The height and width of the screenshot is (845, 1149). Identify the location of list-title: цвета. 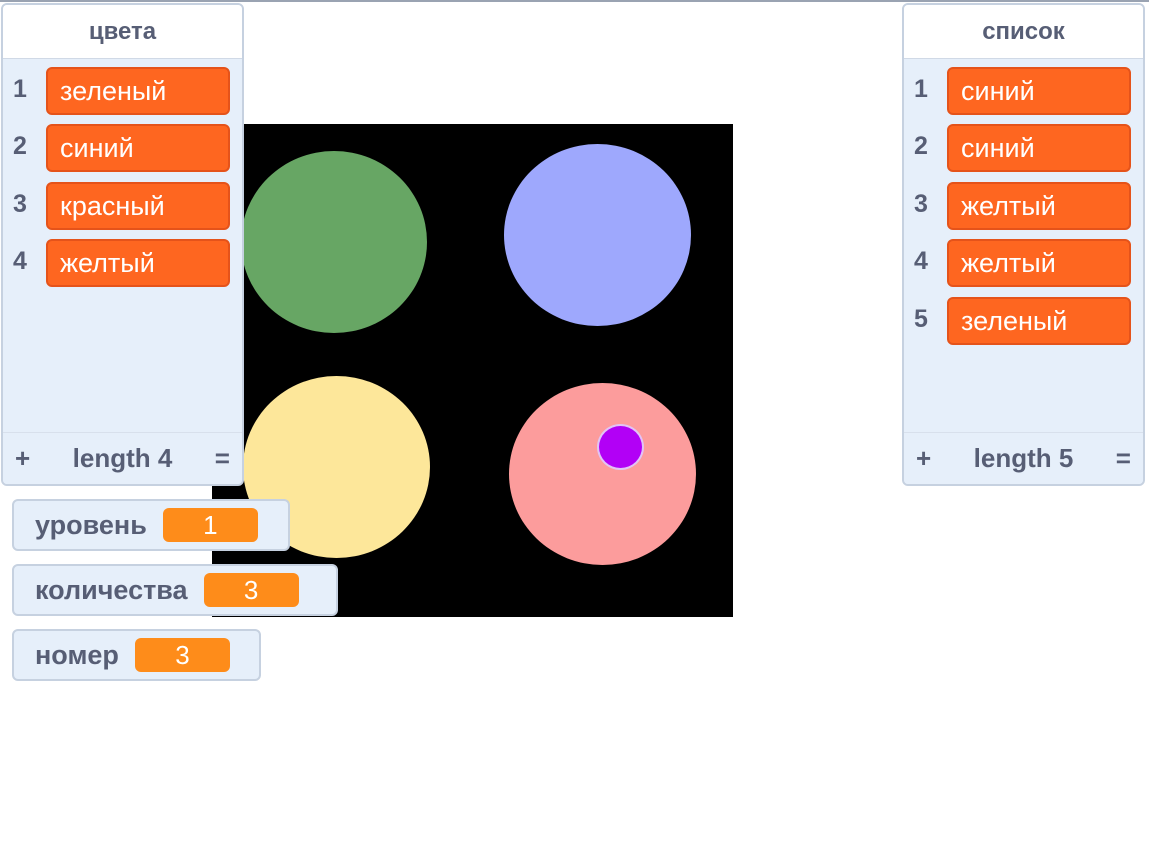
(122, 32).